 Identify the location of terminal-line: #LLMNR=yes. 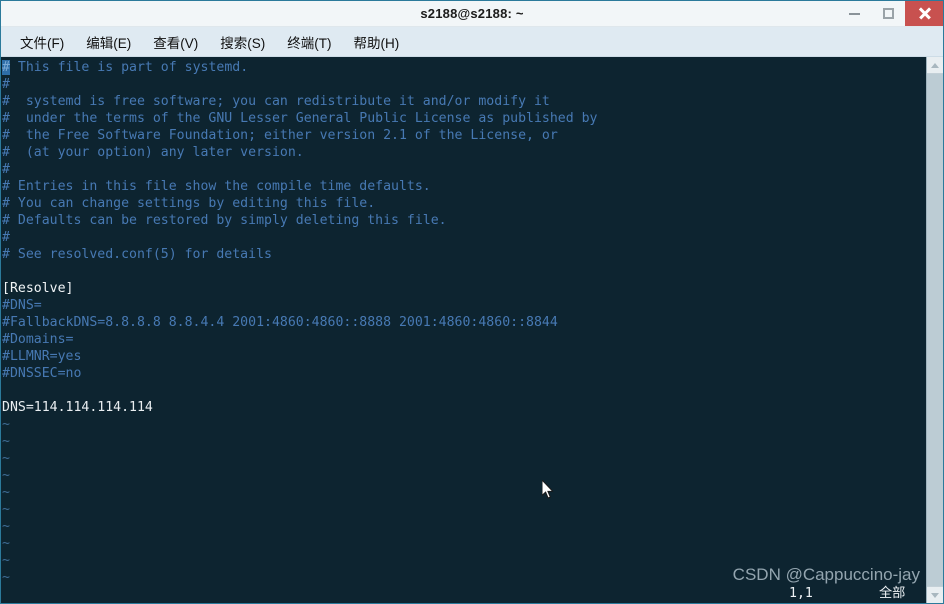
(42, 356).